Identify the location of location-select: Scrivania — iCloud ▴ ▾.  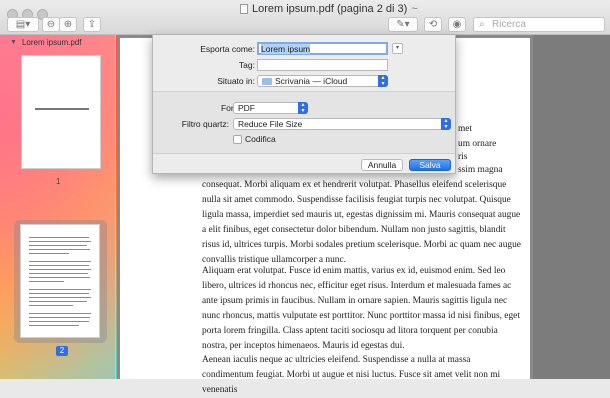
(322, 81).